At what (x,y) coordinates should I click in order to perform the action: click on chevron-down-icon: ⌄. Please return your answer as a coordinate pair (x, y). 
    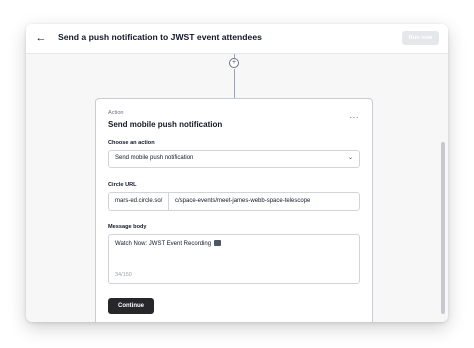
    Looking at the image, I should click on (350, 158).